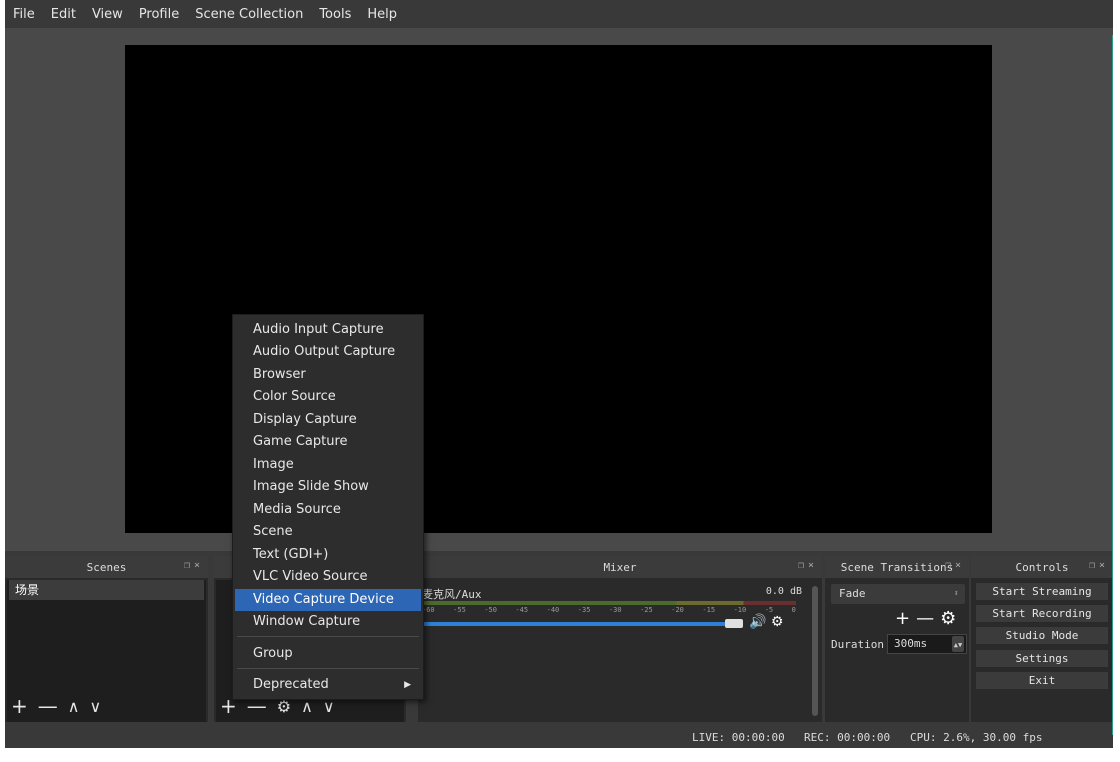  I want to click on menu-group: Group, so click(328, 654).